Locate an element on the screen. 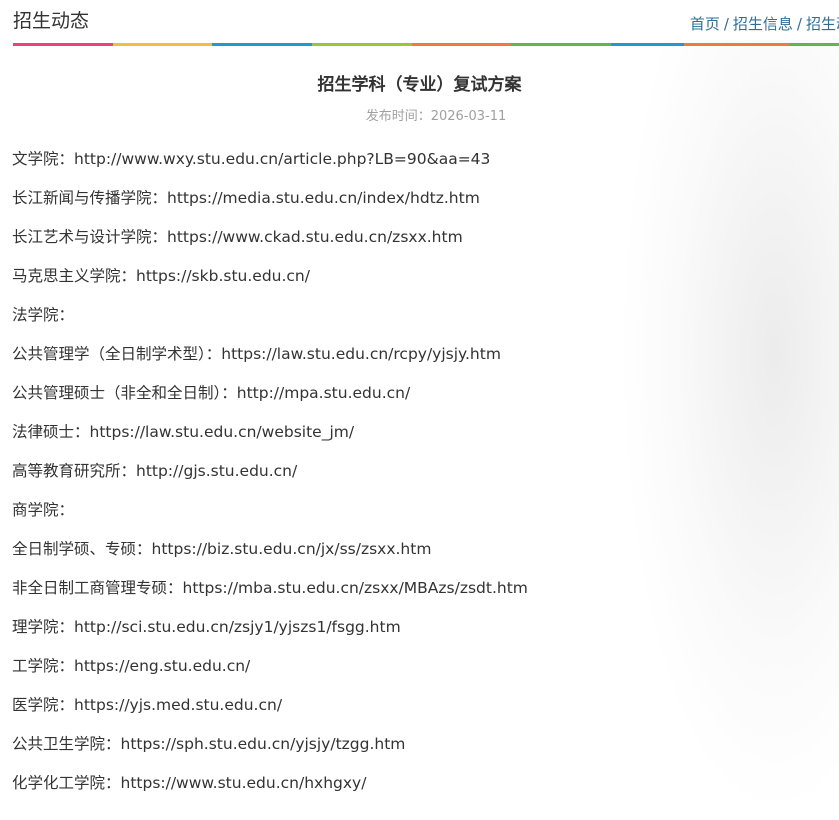  breadcrumb-admissions-info-link: 招生信息 is located at coordinates (763, 24).